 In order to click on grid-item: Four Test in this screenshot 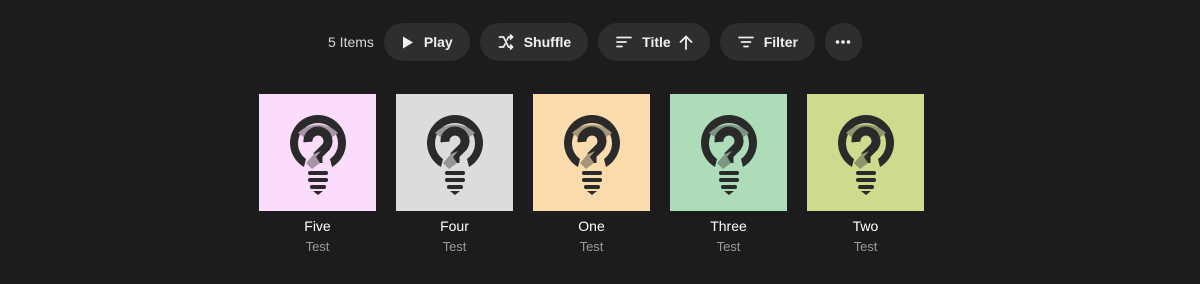, I will do `click(454, 174)`.